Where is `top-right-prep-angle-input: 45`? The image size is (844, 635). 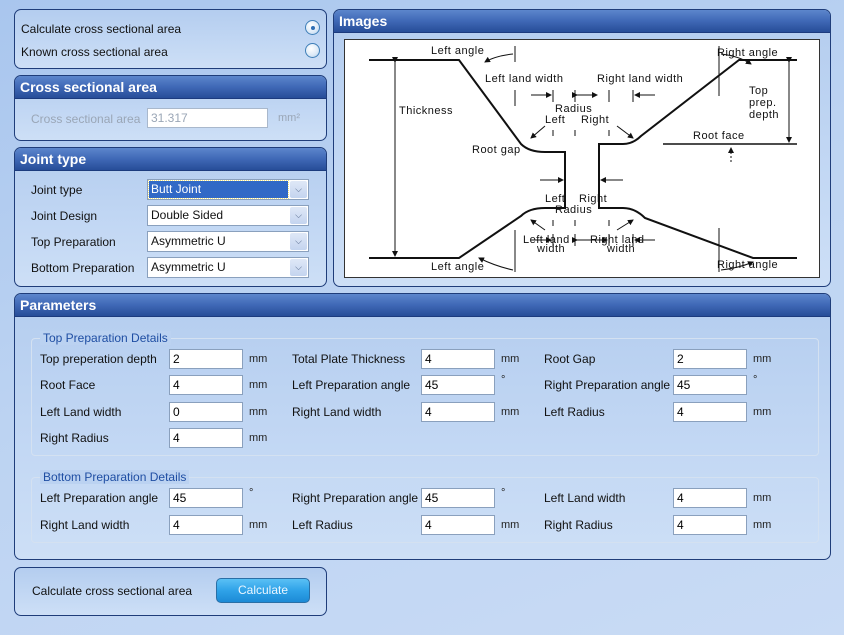 top-right-prep-angle-input: 45 is located at coordinates (710, 385).